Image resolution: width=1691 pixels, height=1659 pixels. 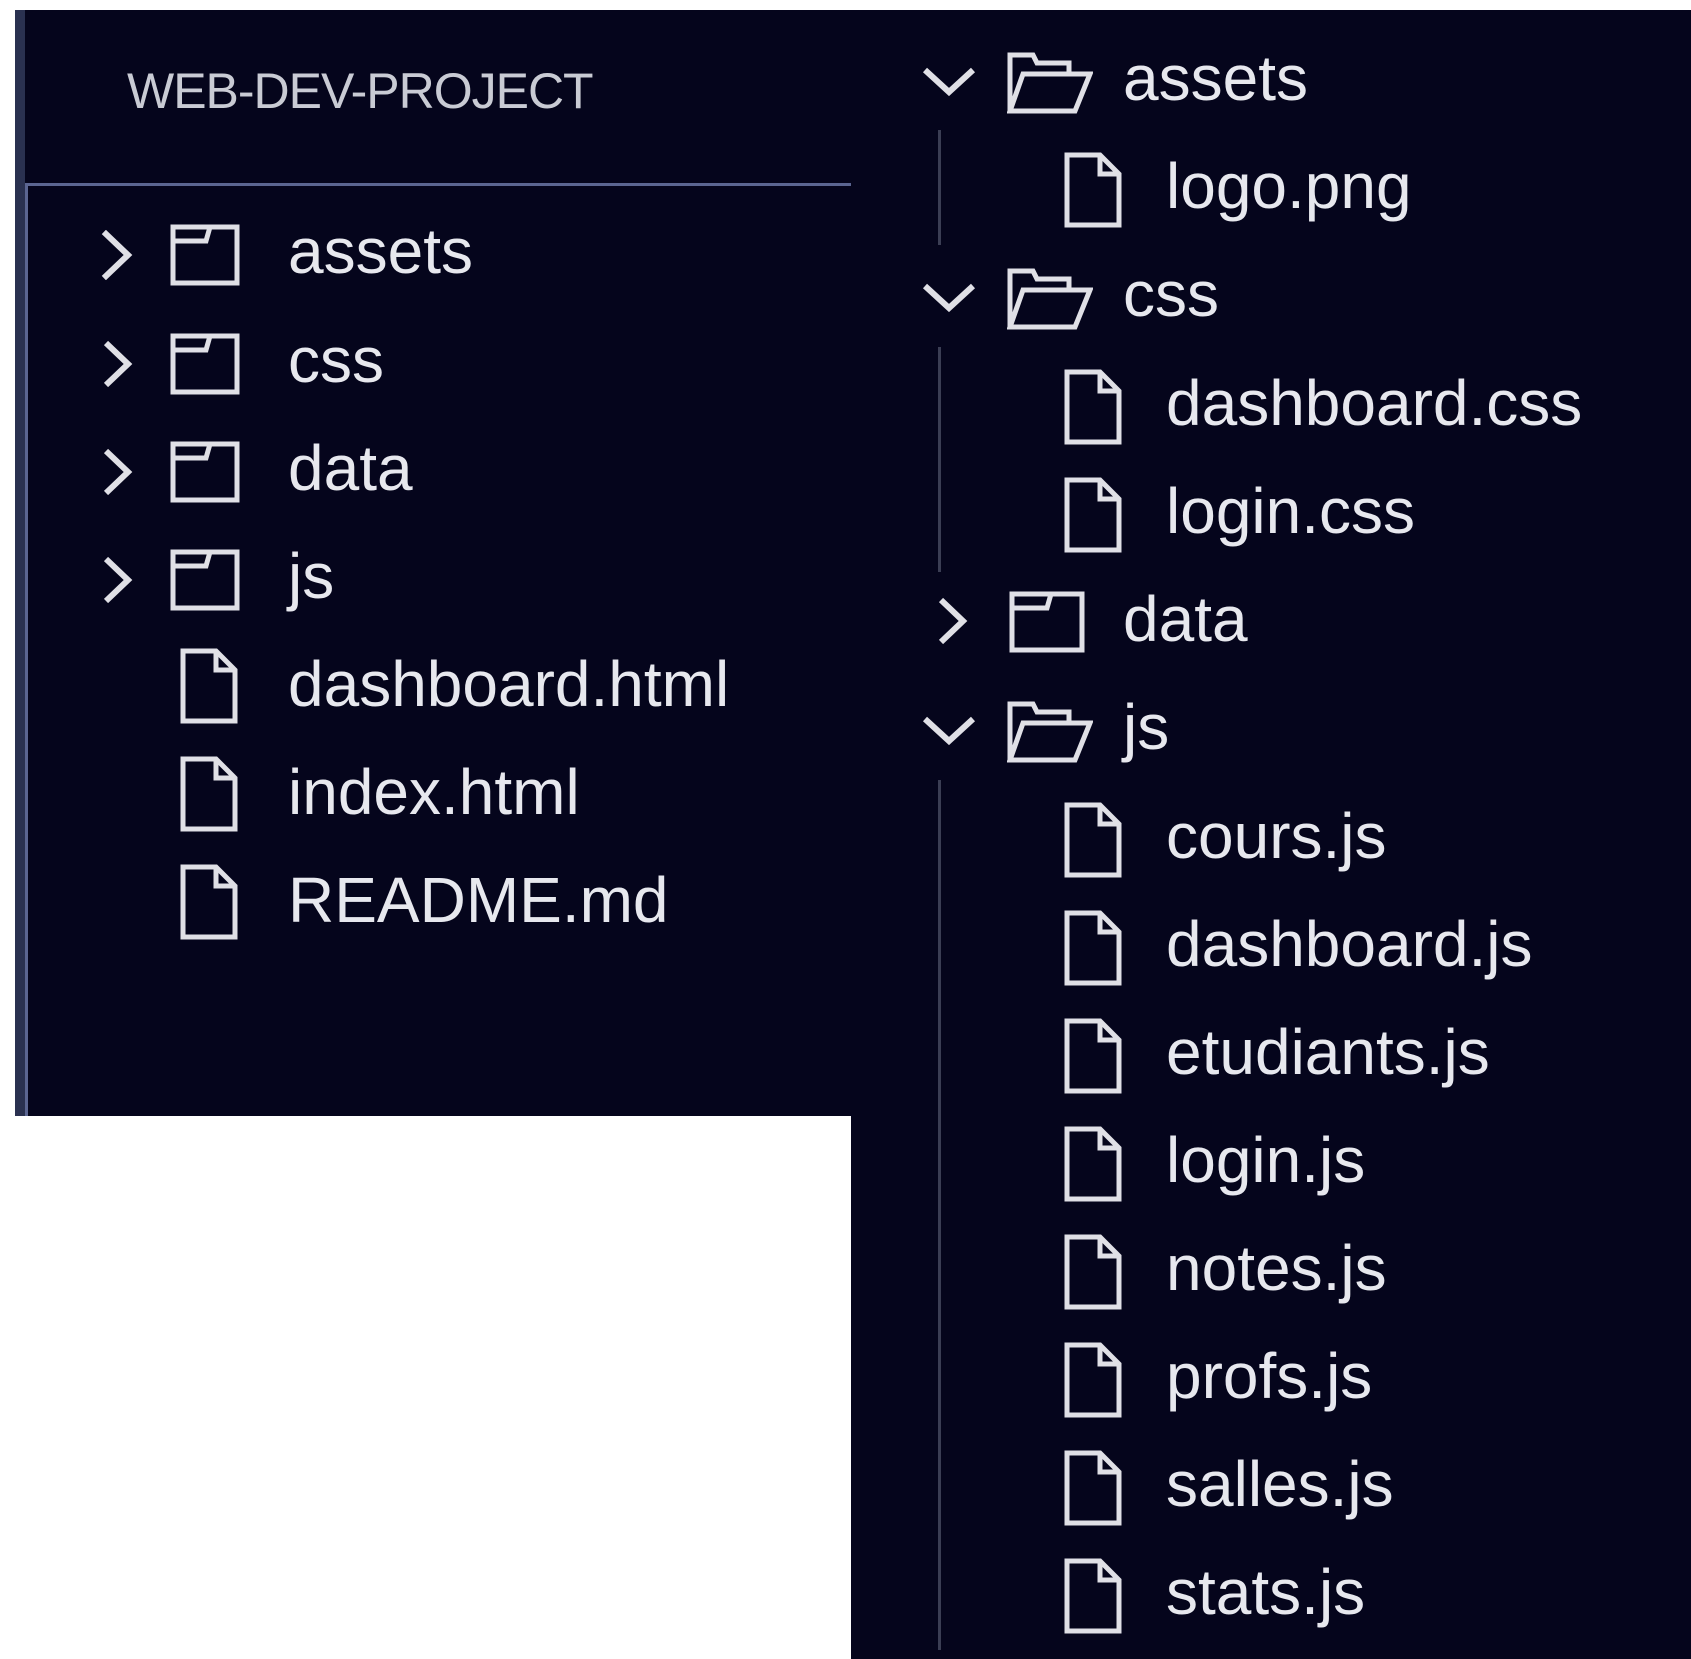 I want to click on tree-item-label: logo.png, so click(x=1289, y=186).